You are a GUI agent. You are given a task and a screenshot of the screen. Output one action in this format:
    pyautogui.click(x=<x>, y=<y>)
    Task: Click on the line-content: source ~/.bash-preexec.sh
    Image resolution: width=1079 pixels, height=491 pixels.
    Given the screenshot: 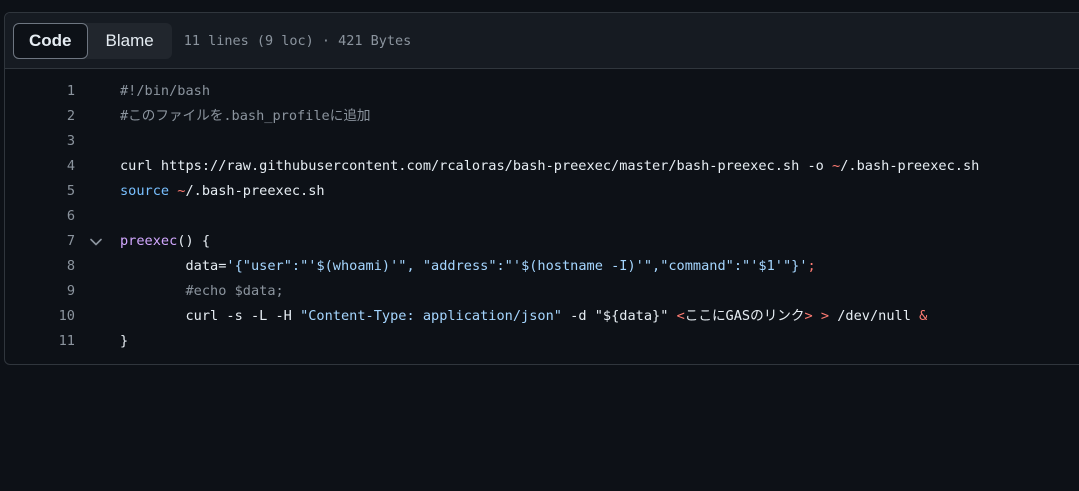 What is the action you would take?
    pyautogui.click(x=222, y=191)
    